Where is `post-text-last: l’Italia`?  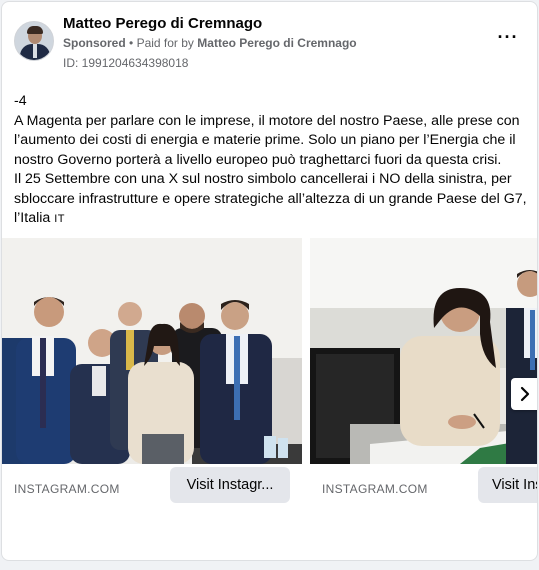
post-text-last: l’Italia is located at coordinates (34, 218).